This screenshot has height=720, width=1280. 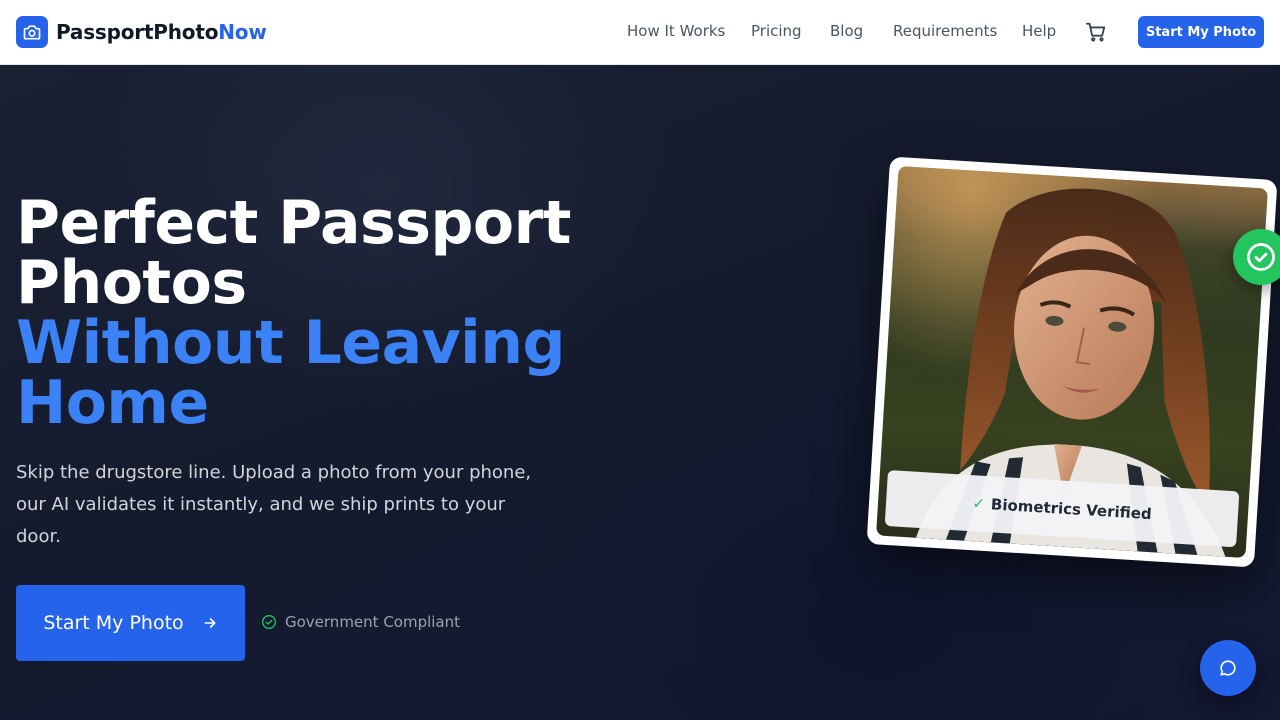 I want to click on hero-title-line-2: Photos, so click(x=131, y=283).